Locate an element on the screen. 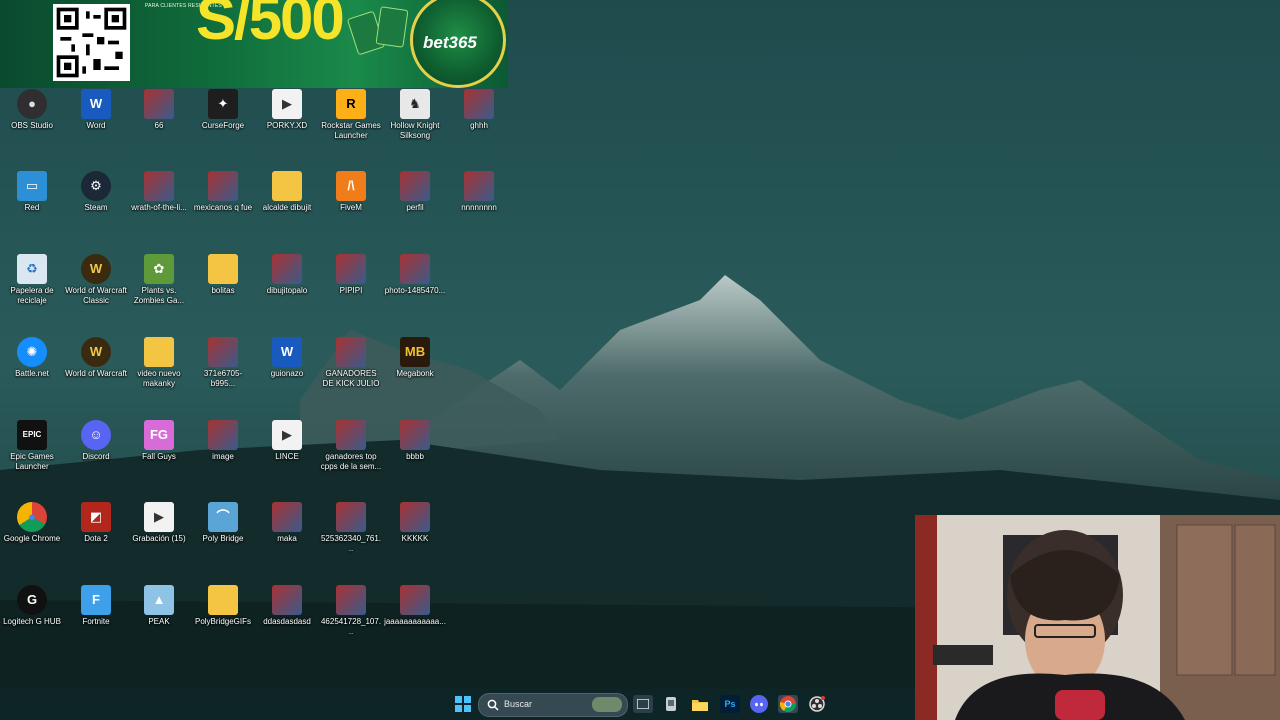 The width and height of the screenshot is (1280, 720). desktop-icon-label: Poly Bridge is located at coordinates (223, 538).